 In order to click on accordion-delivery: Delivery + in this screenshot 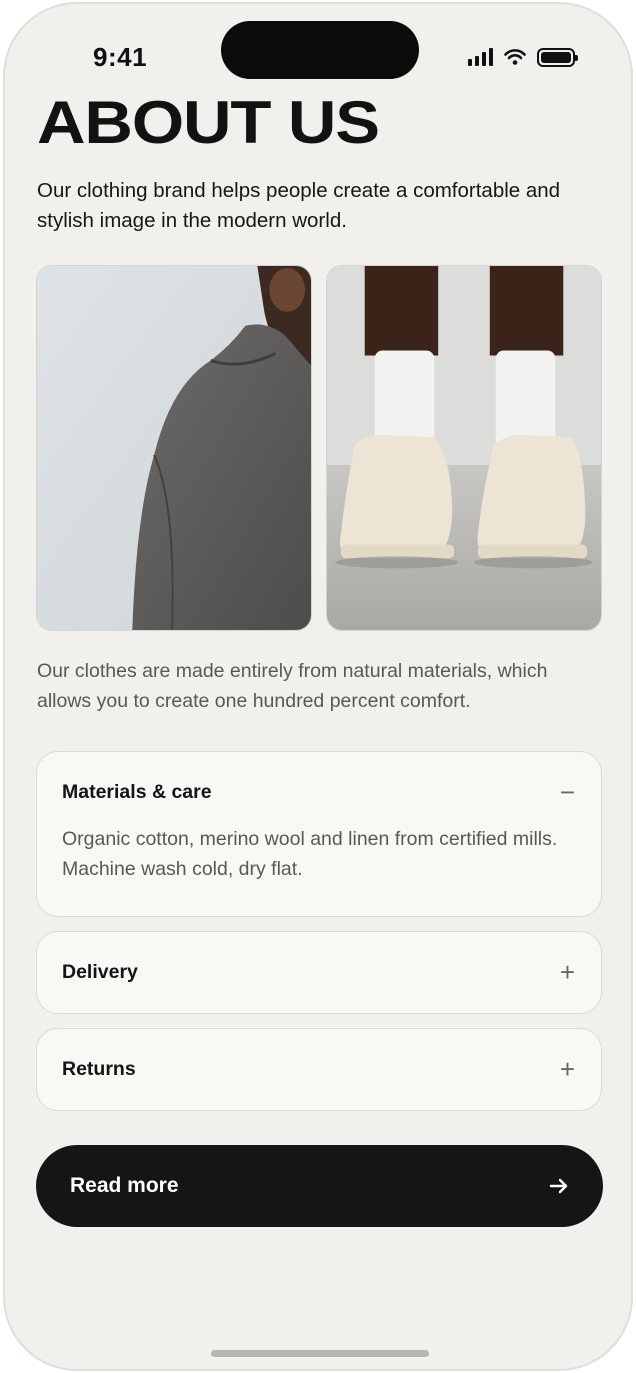, I will do `click(319, 972)`.